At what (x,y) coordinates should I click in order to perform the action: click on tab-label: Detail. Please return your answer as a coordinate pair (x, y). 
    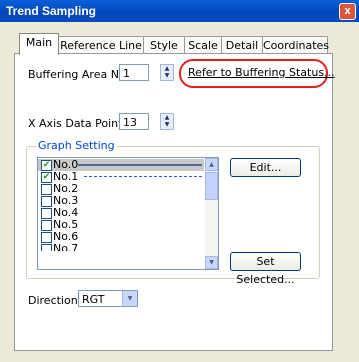
    Looking at the image, I should click on (242, 45).